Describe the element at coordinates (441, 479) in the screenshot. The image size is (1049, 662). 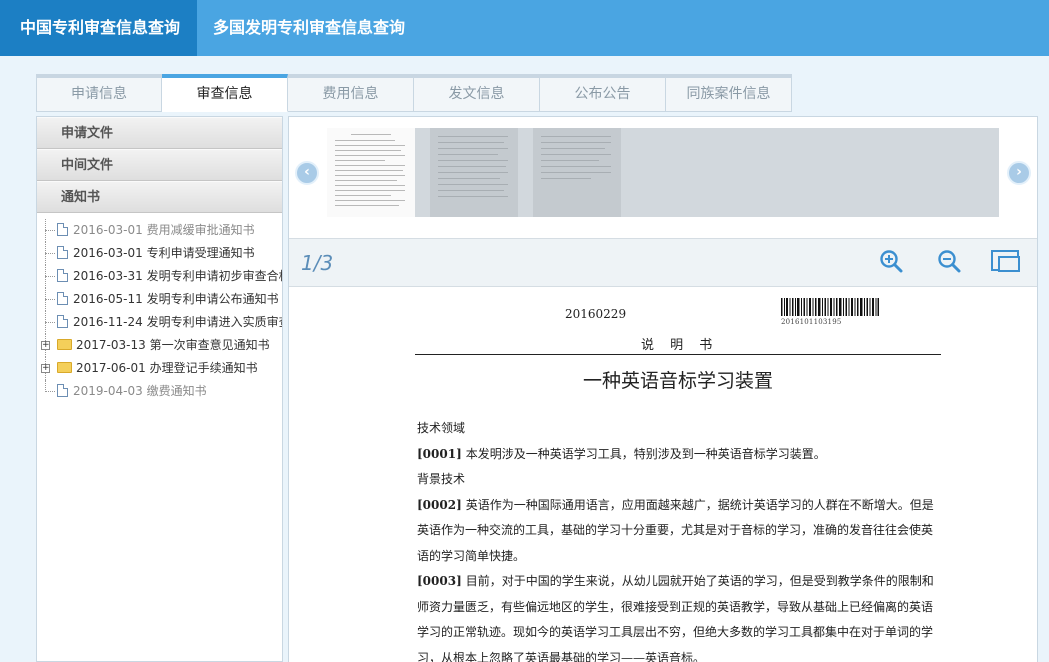
I see `section-heading: 背景技术` at that location.